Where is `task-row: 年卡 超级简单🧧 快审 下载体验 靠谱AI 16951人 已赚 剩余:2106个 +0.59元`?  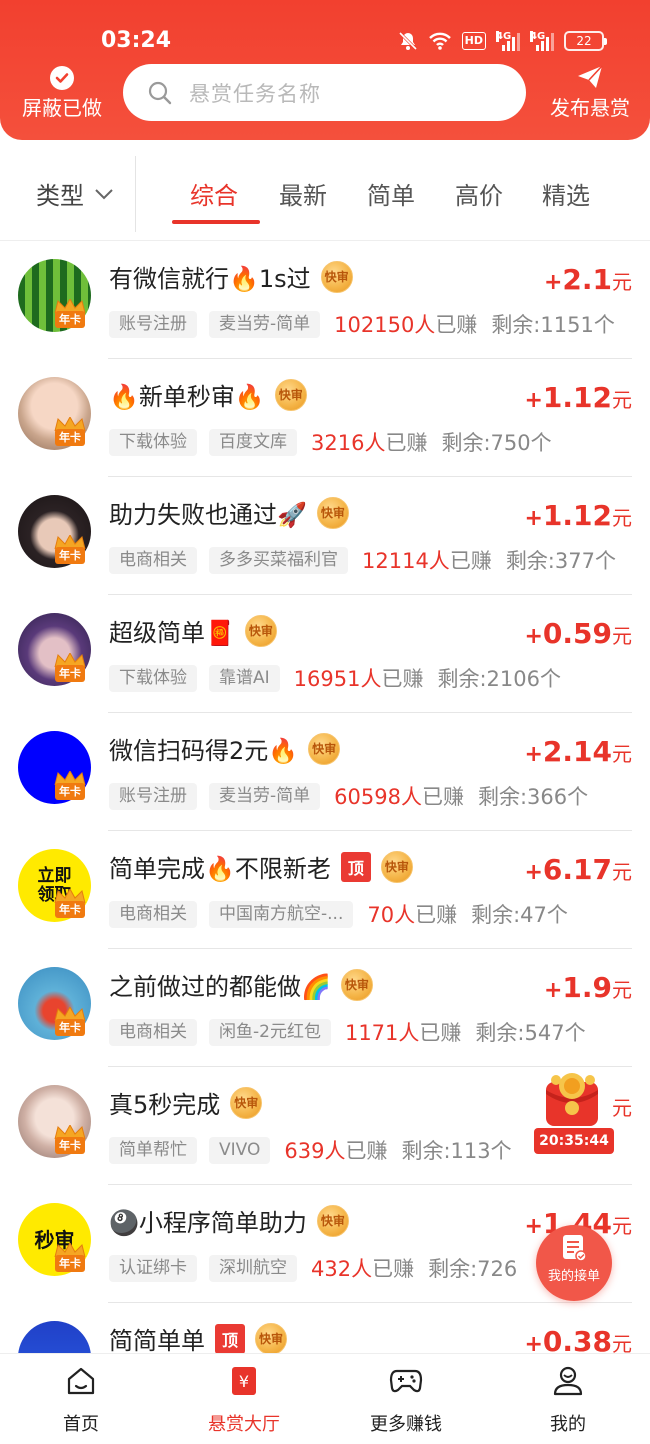 task-row: 年卡 超级简单🧧 快审 下载体验 靠谱AI 16951人 已赚 剩余:2106个 +0.59元 is located at coordinates (325, 654).